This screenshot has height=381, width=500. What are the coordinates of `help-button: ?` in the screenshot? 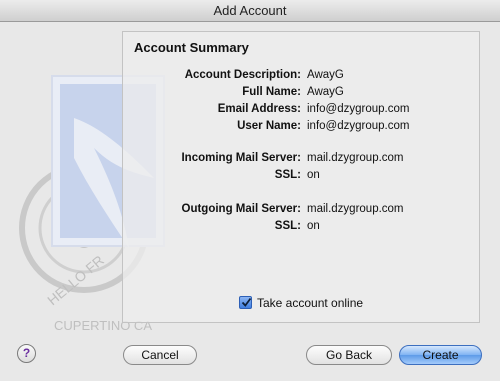 It's located at (26, 353).